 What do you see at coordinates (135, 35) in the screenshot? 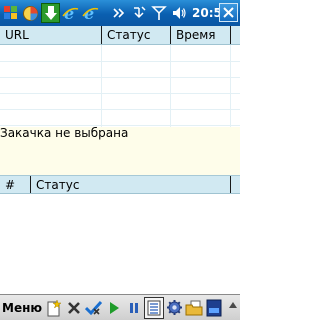
I see `column-header-status: Статус` at bounding box center [135, 35].